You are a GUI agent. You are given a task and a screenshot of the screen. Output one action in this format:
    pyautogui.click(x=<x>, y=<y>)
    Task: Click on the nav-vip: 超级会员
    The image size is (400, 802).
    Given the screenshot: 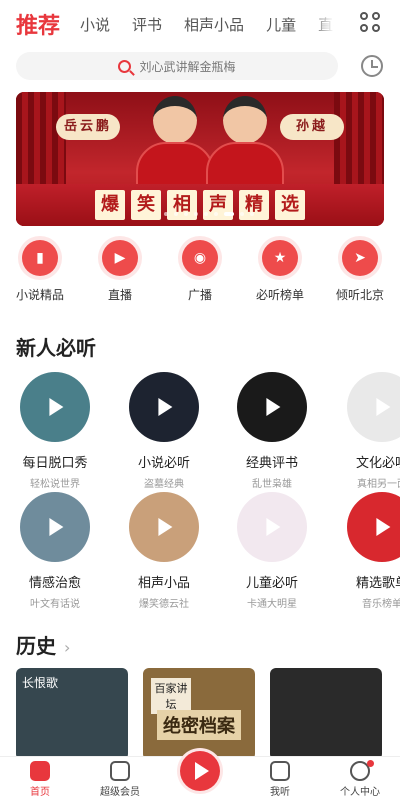 What is the action you would take?
    pyautogui.click(x=120, y=779)
    